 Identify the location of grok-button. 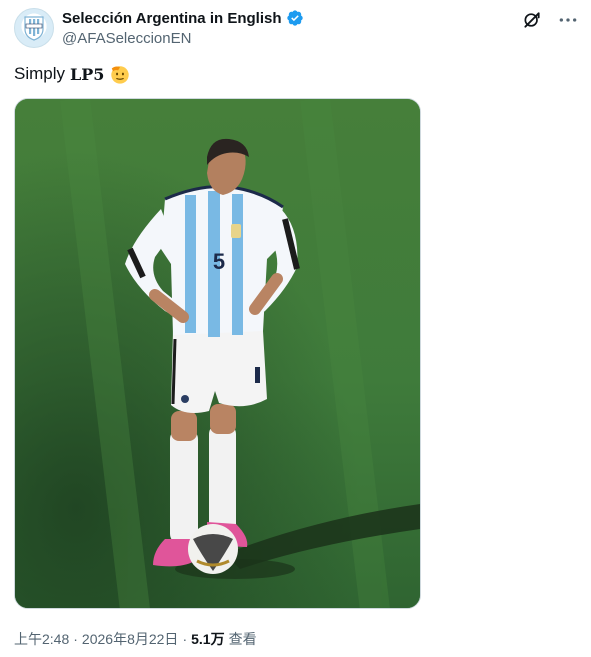
(532, 20).